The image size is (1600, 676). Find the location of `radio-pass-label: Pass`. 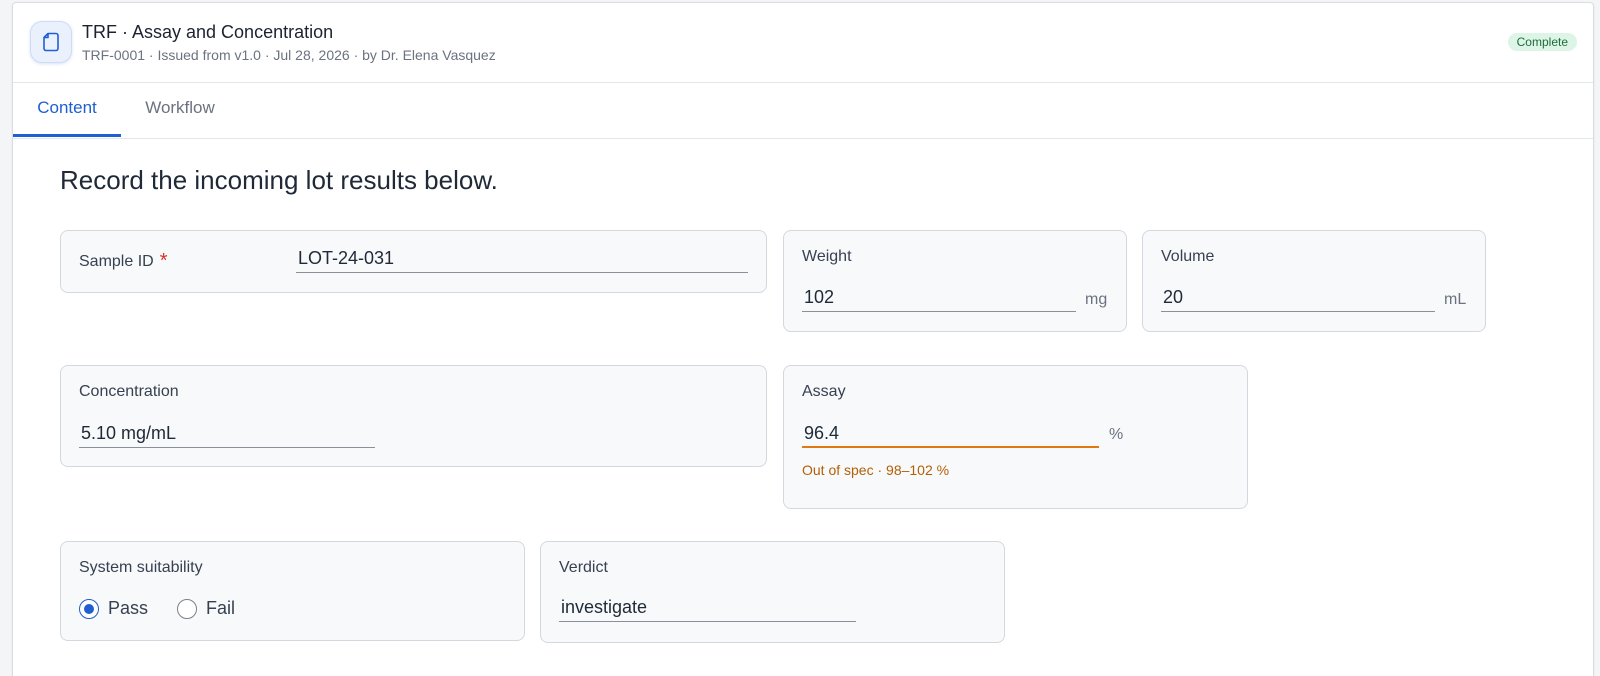

radio-pass-label: Pass is located at coordinates (128, 608).